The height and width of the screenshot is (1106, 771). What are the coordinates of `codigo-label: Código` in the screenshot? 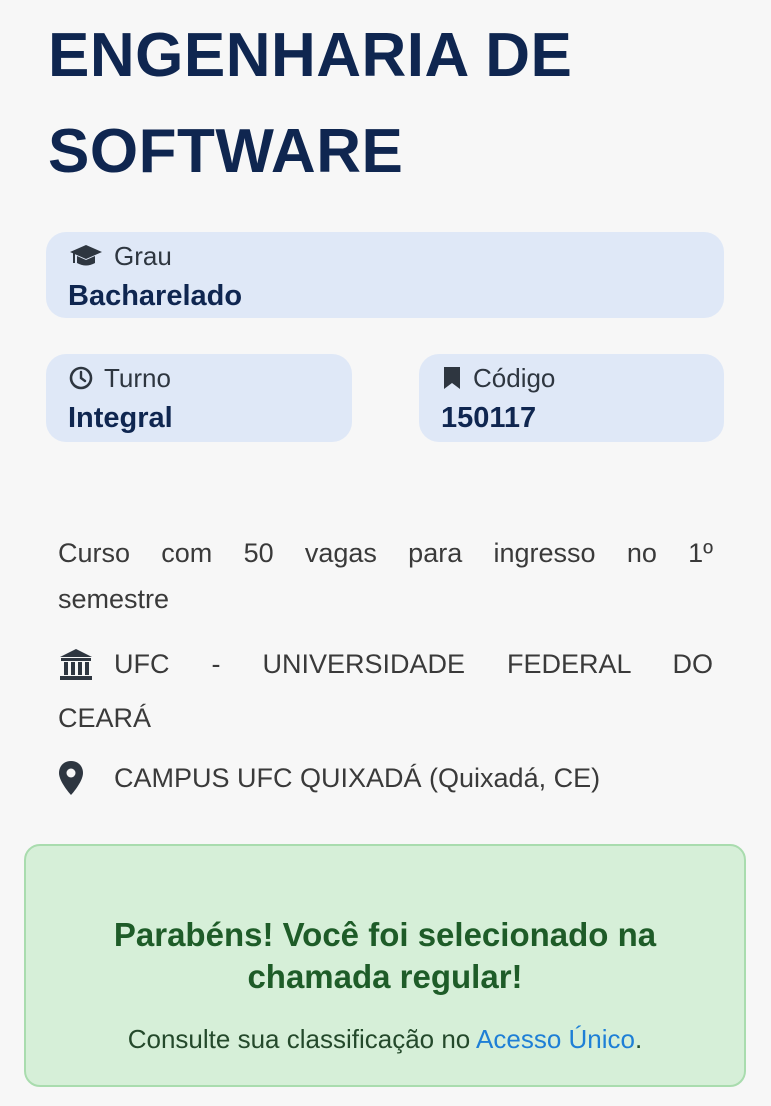 It's located at (514, 377).